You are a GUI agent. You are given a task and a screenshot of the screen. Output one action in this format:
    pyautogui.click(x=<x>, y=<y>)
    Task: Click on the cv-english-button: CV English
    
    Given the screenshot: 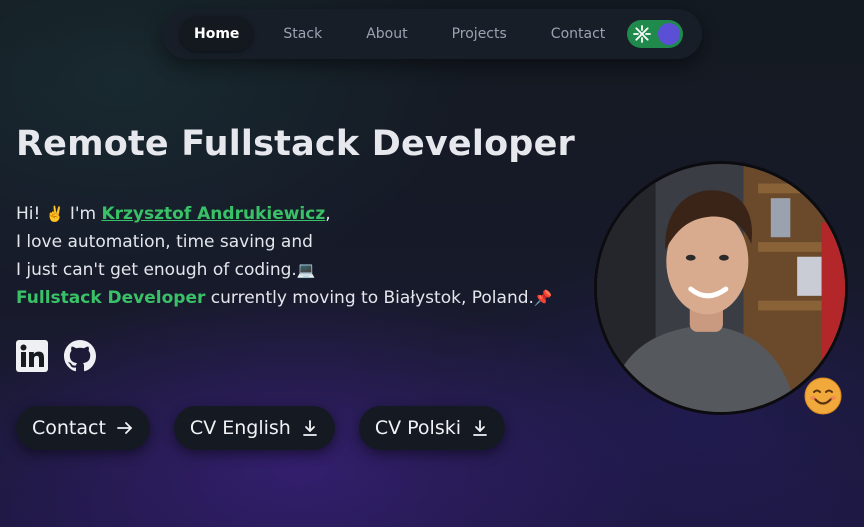 What is the action you would take?
    pyautogui.click(x=254, y=428)
    